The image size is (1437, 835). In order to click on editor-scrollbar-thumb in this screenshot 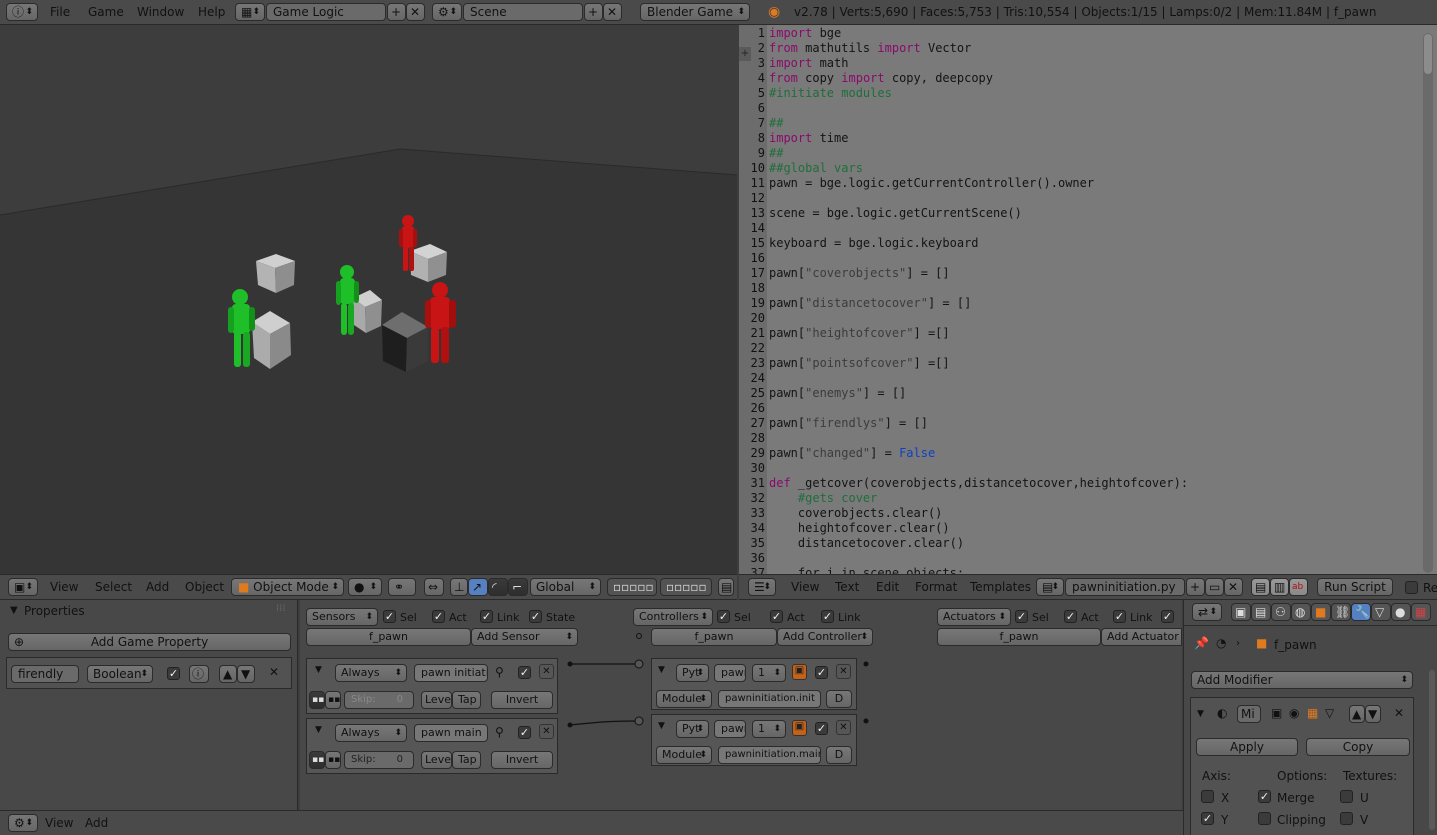, I will do `click(1428, 54)`.